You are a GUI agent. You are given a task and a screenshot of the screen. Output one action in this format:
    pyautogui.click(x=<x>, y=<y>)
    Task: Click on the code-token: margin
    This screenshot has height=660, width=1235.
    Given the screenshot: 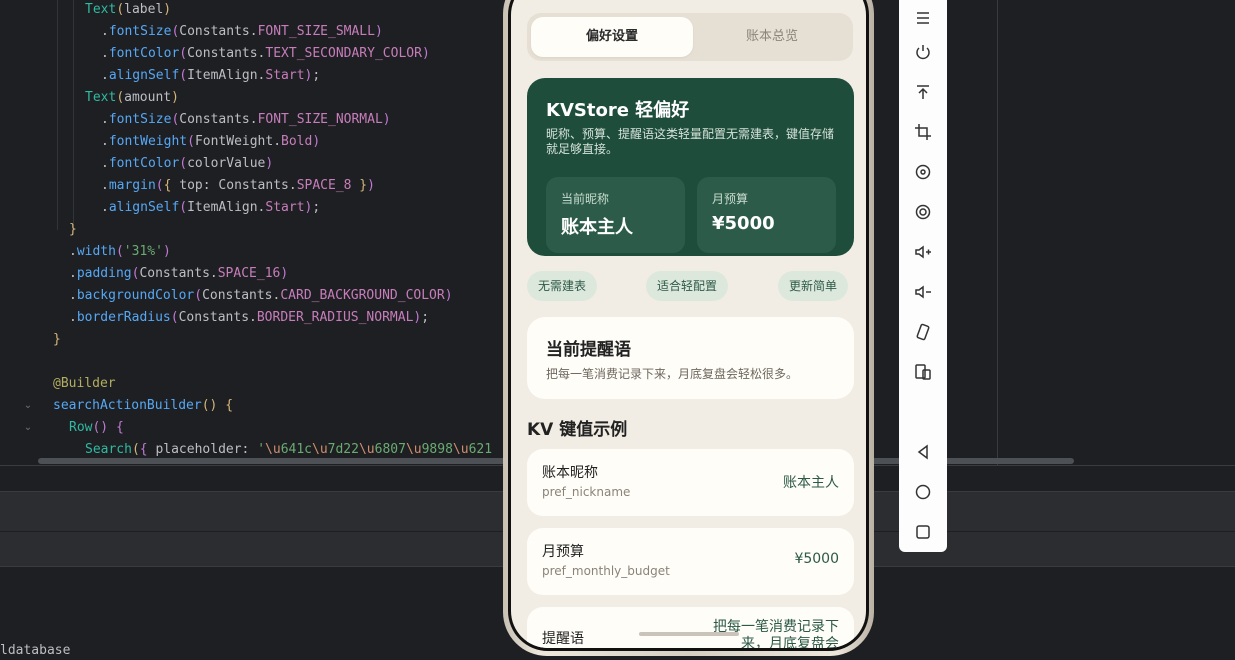 What is the action you would take?
    pyautogui.click(x=132, y=185)
    